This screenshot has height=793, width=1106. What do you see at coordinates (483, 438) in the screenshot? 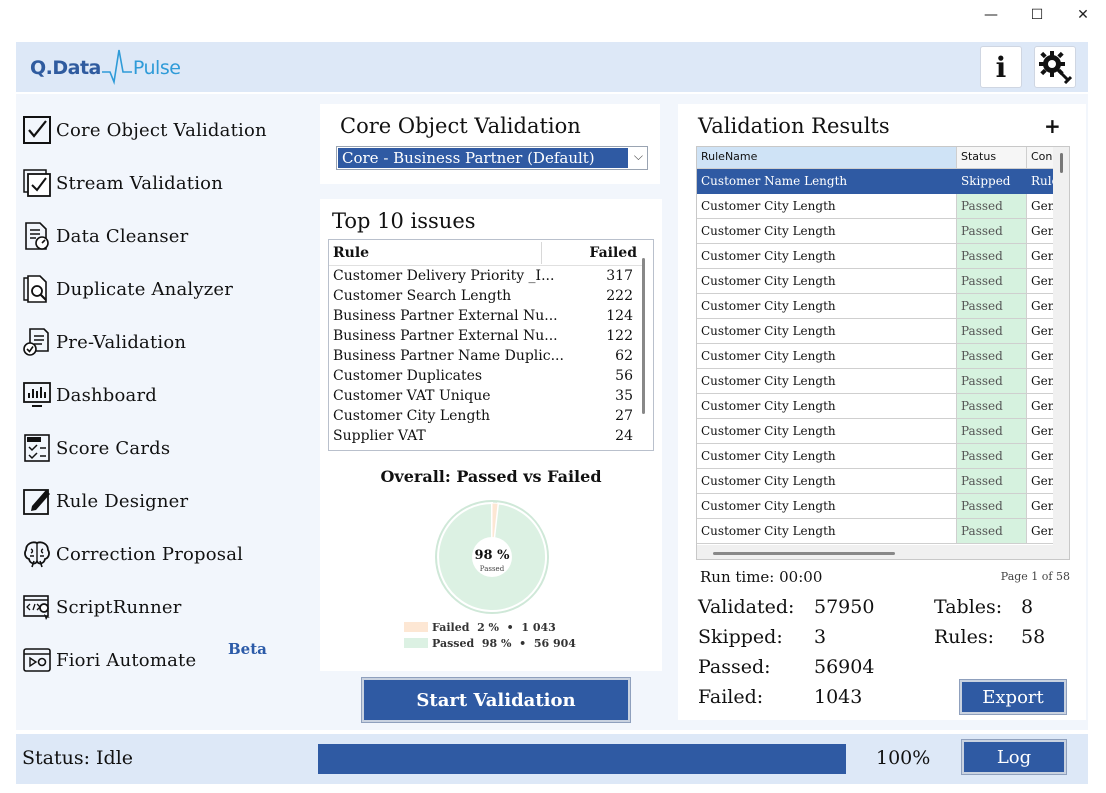
I see `list-item: Supplier VAT 24` at bounding box center [483, 438].